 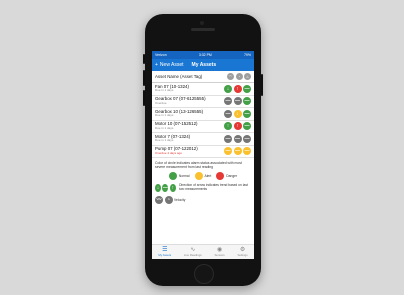 I want to click on asset-row: Motor 10 (07-152512) Due in 1 days ↑ ↑ —, so click(x=203, y=127).